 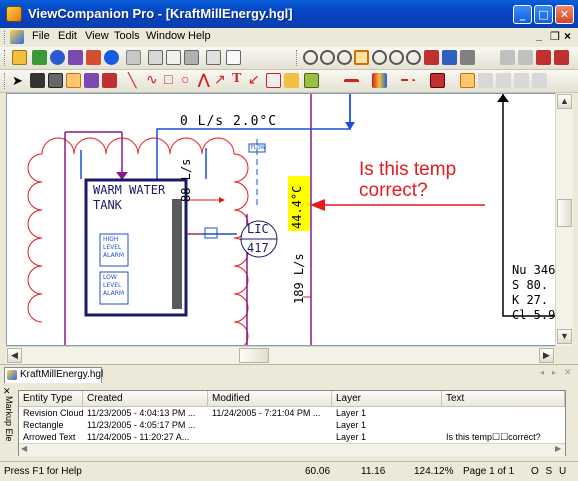 What do you see at coordinates (431, 57) in the screenshot?
I see `rotate-icon` at bounding box center [431, 57].